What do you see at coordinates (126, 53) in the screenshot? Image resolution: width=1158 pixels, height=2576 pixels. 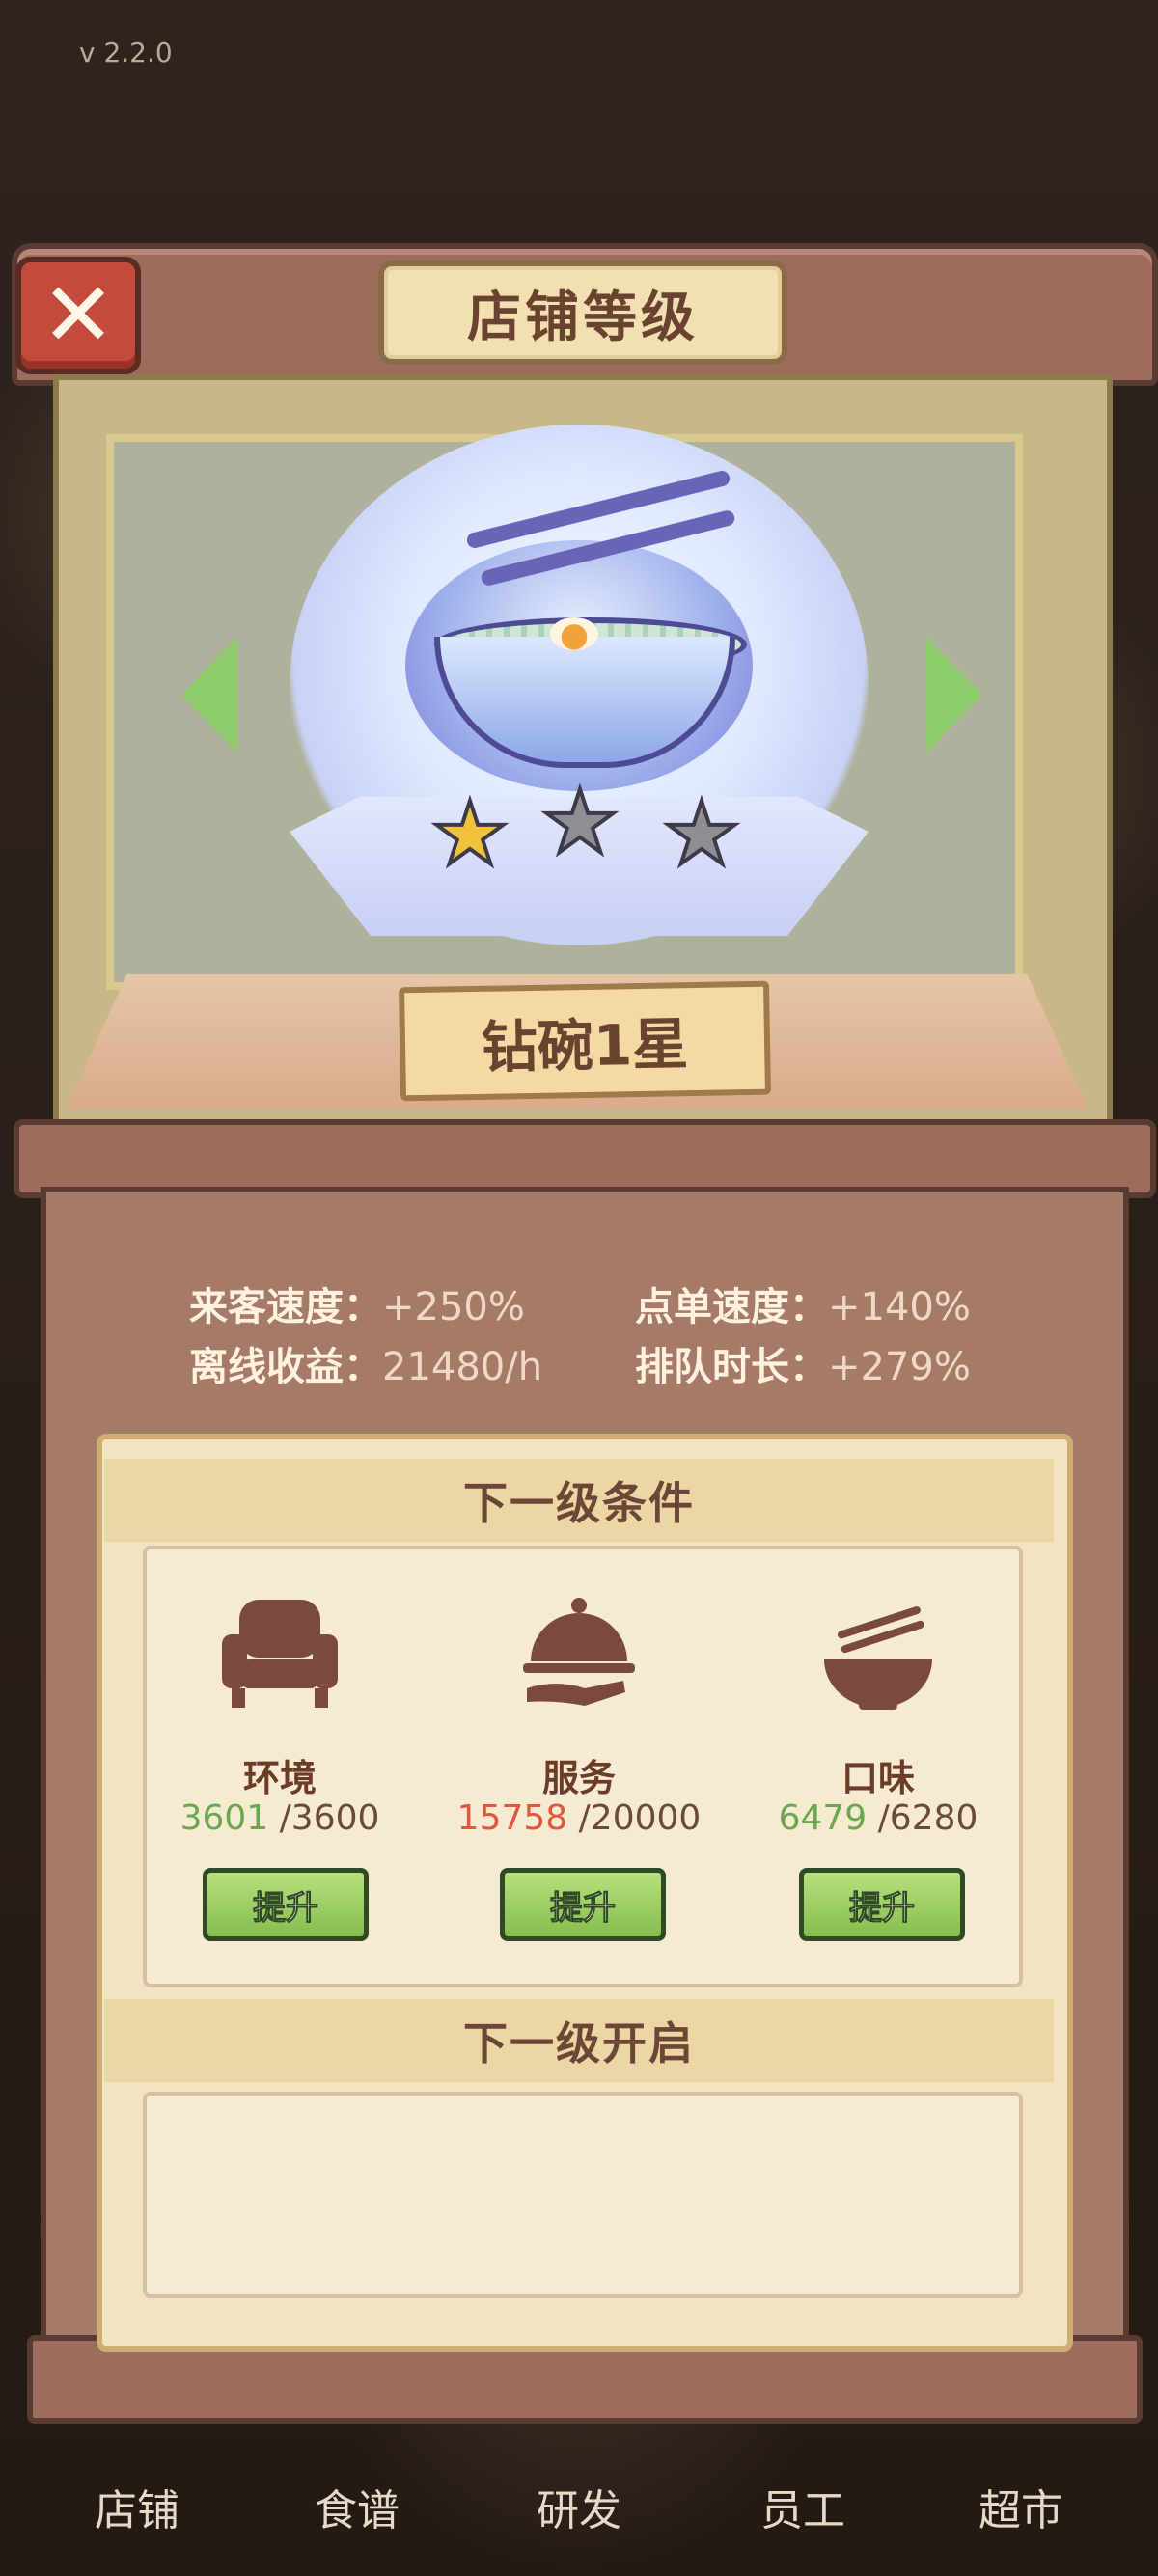 I see `version-label: v 2.2.0` at bounding box center [126, 53].